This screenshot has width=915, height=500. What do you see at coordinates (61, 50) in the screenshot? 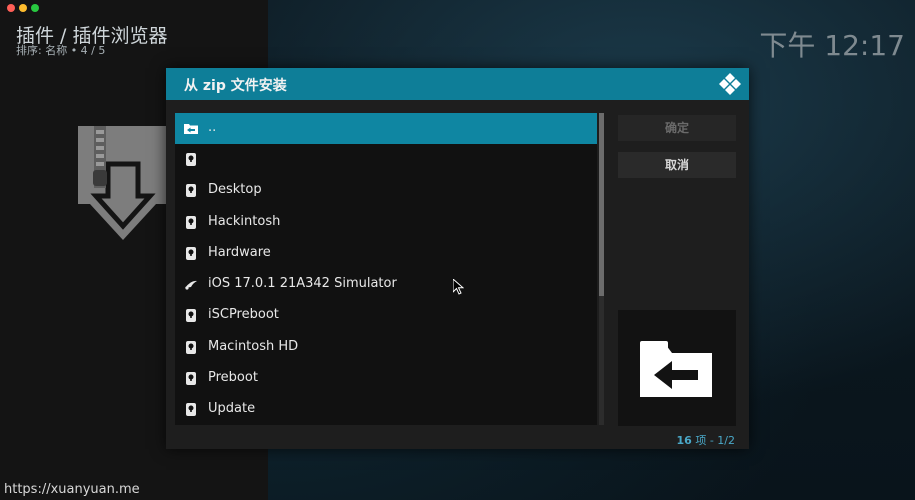
I see `sort-info: 排序: 名称 • 4 / 5` at bounding box center [61, 50].